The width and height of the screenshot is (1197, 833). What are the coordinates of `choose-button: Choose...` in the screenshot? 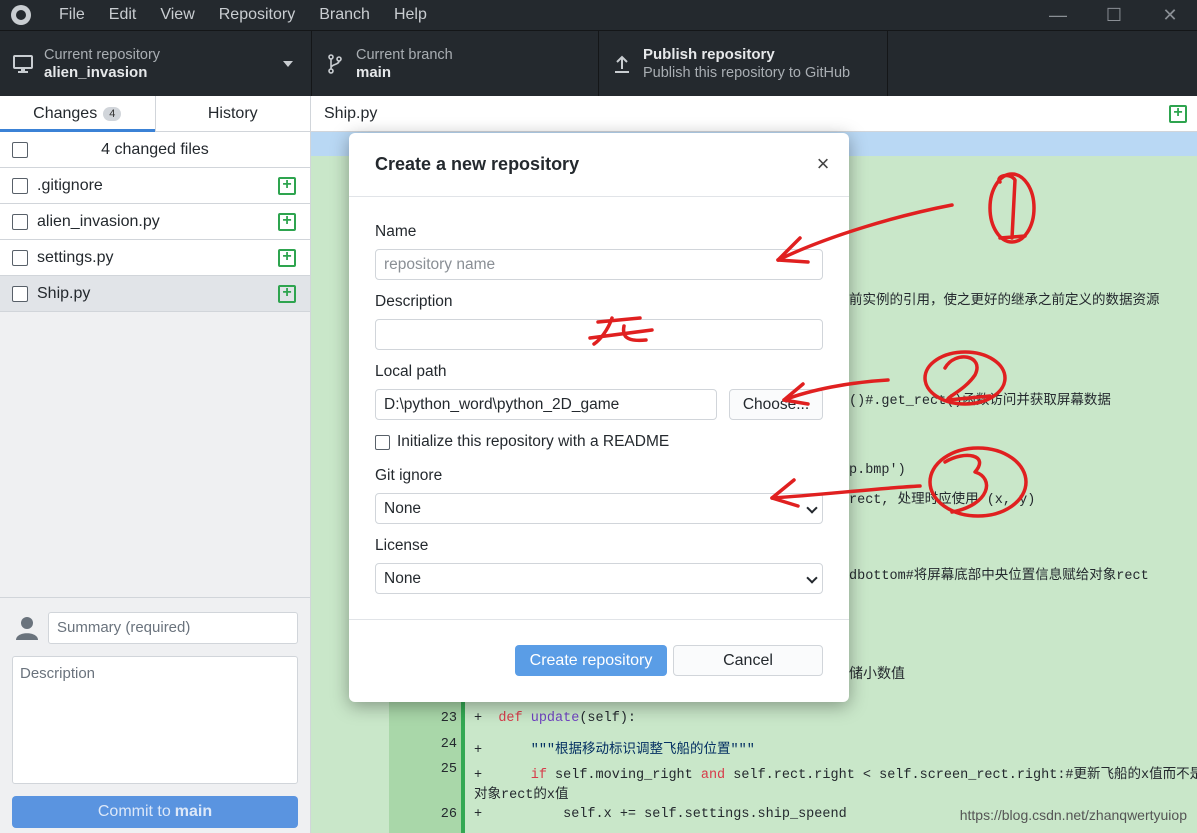 It's located at (776, 404).